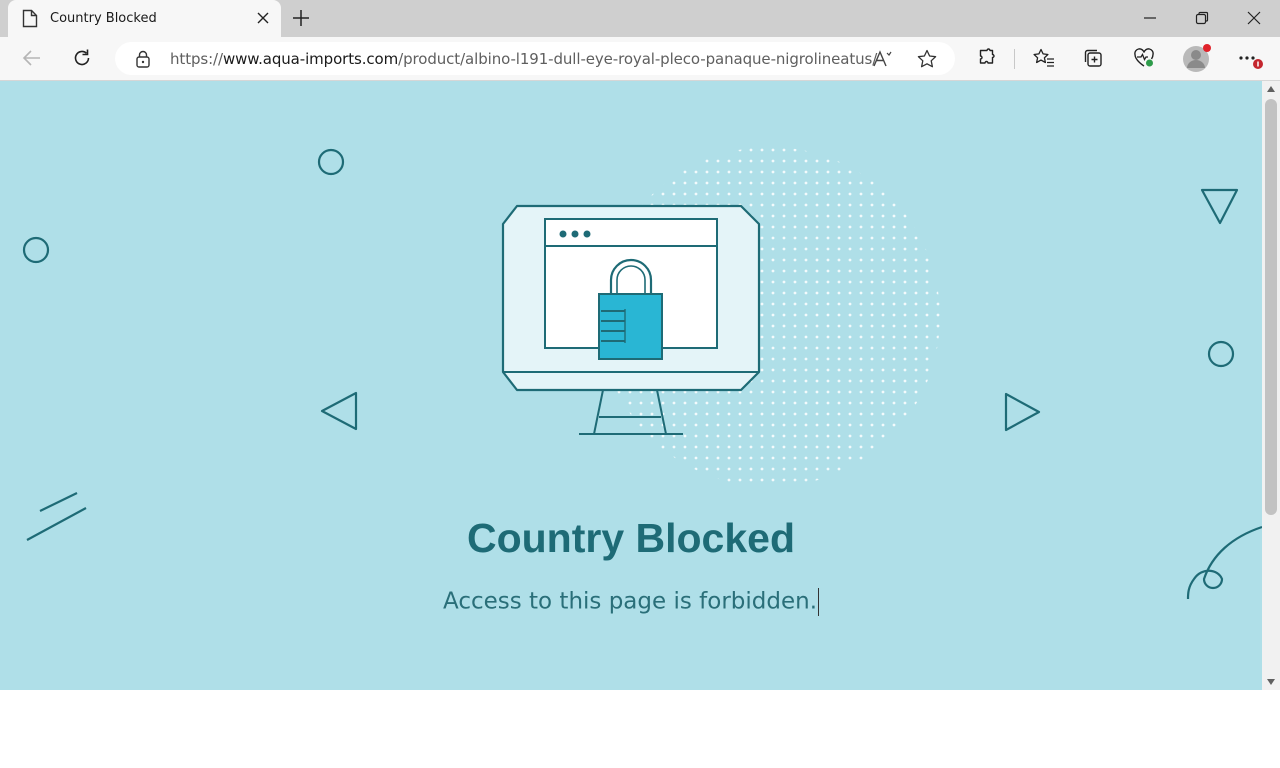 This screenshot has width=1280, height=768. What do you see at coordinates (631, 538) in the screenshot?
I see `page-title: Country Blocked` at bounding box center [631, 538].